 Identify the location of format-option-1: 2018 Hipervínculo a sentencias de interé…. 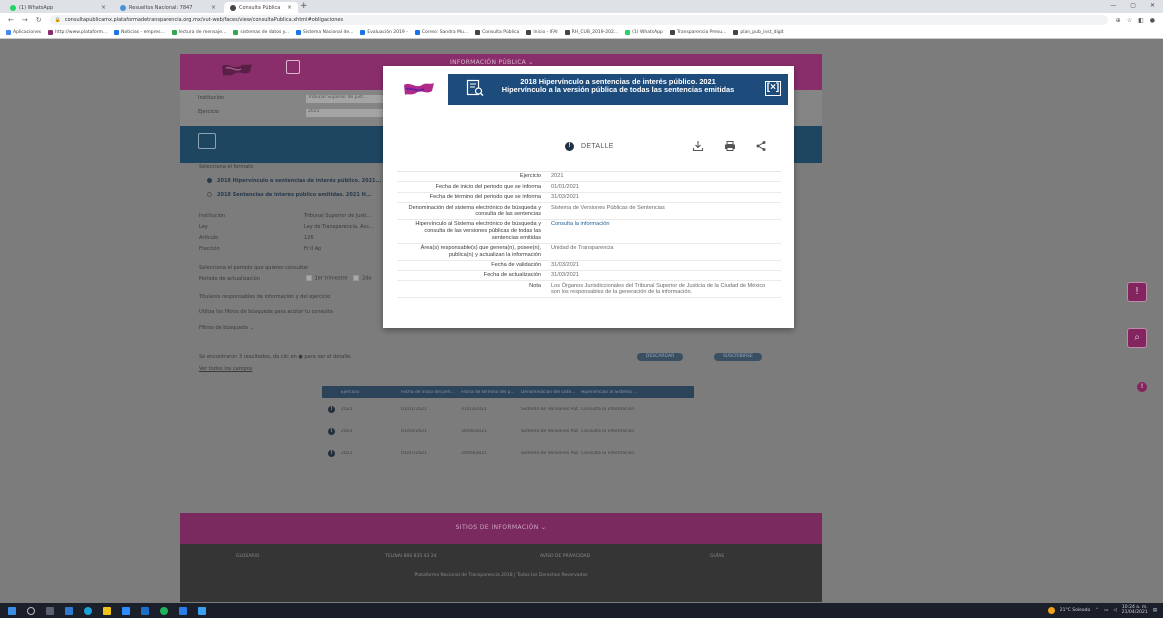
(294, 181).